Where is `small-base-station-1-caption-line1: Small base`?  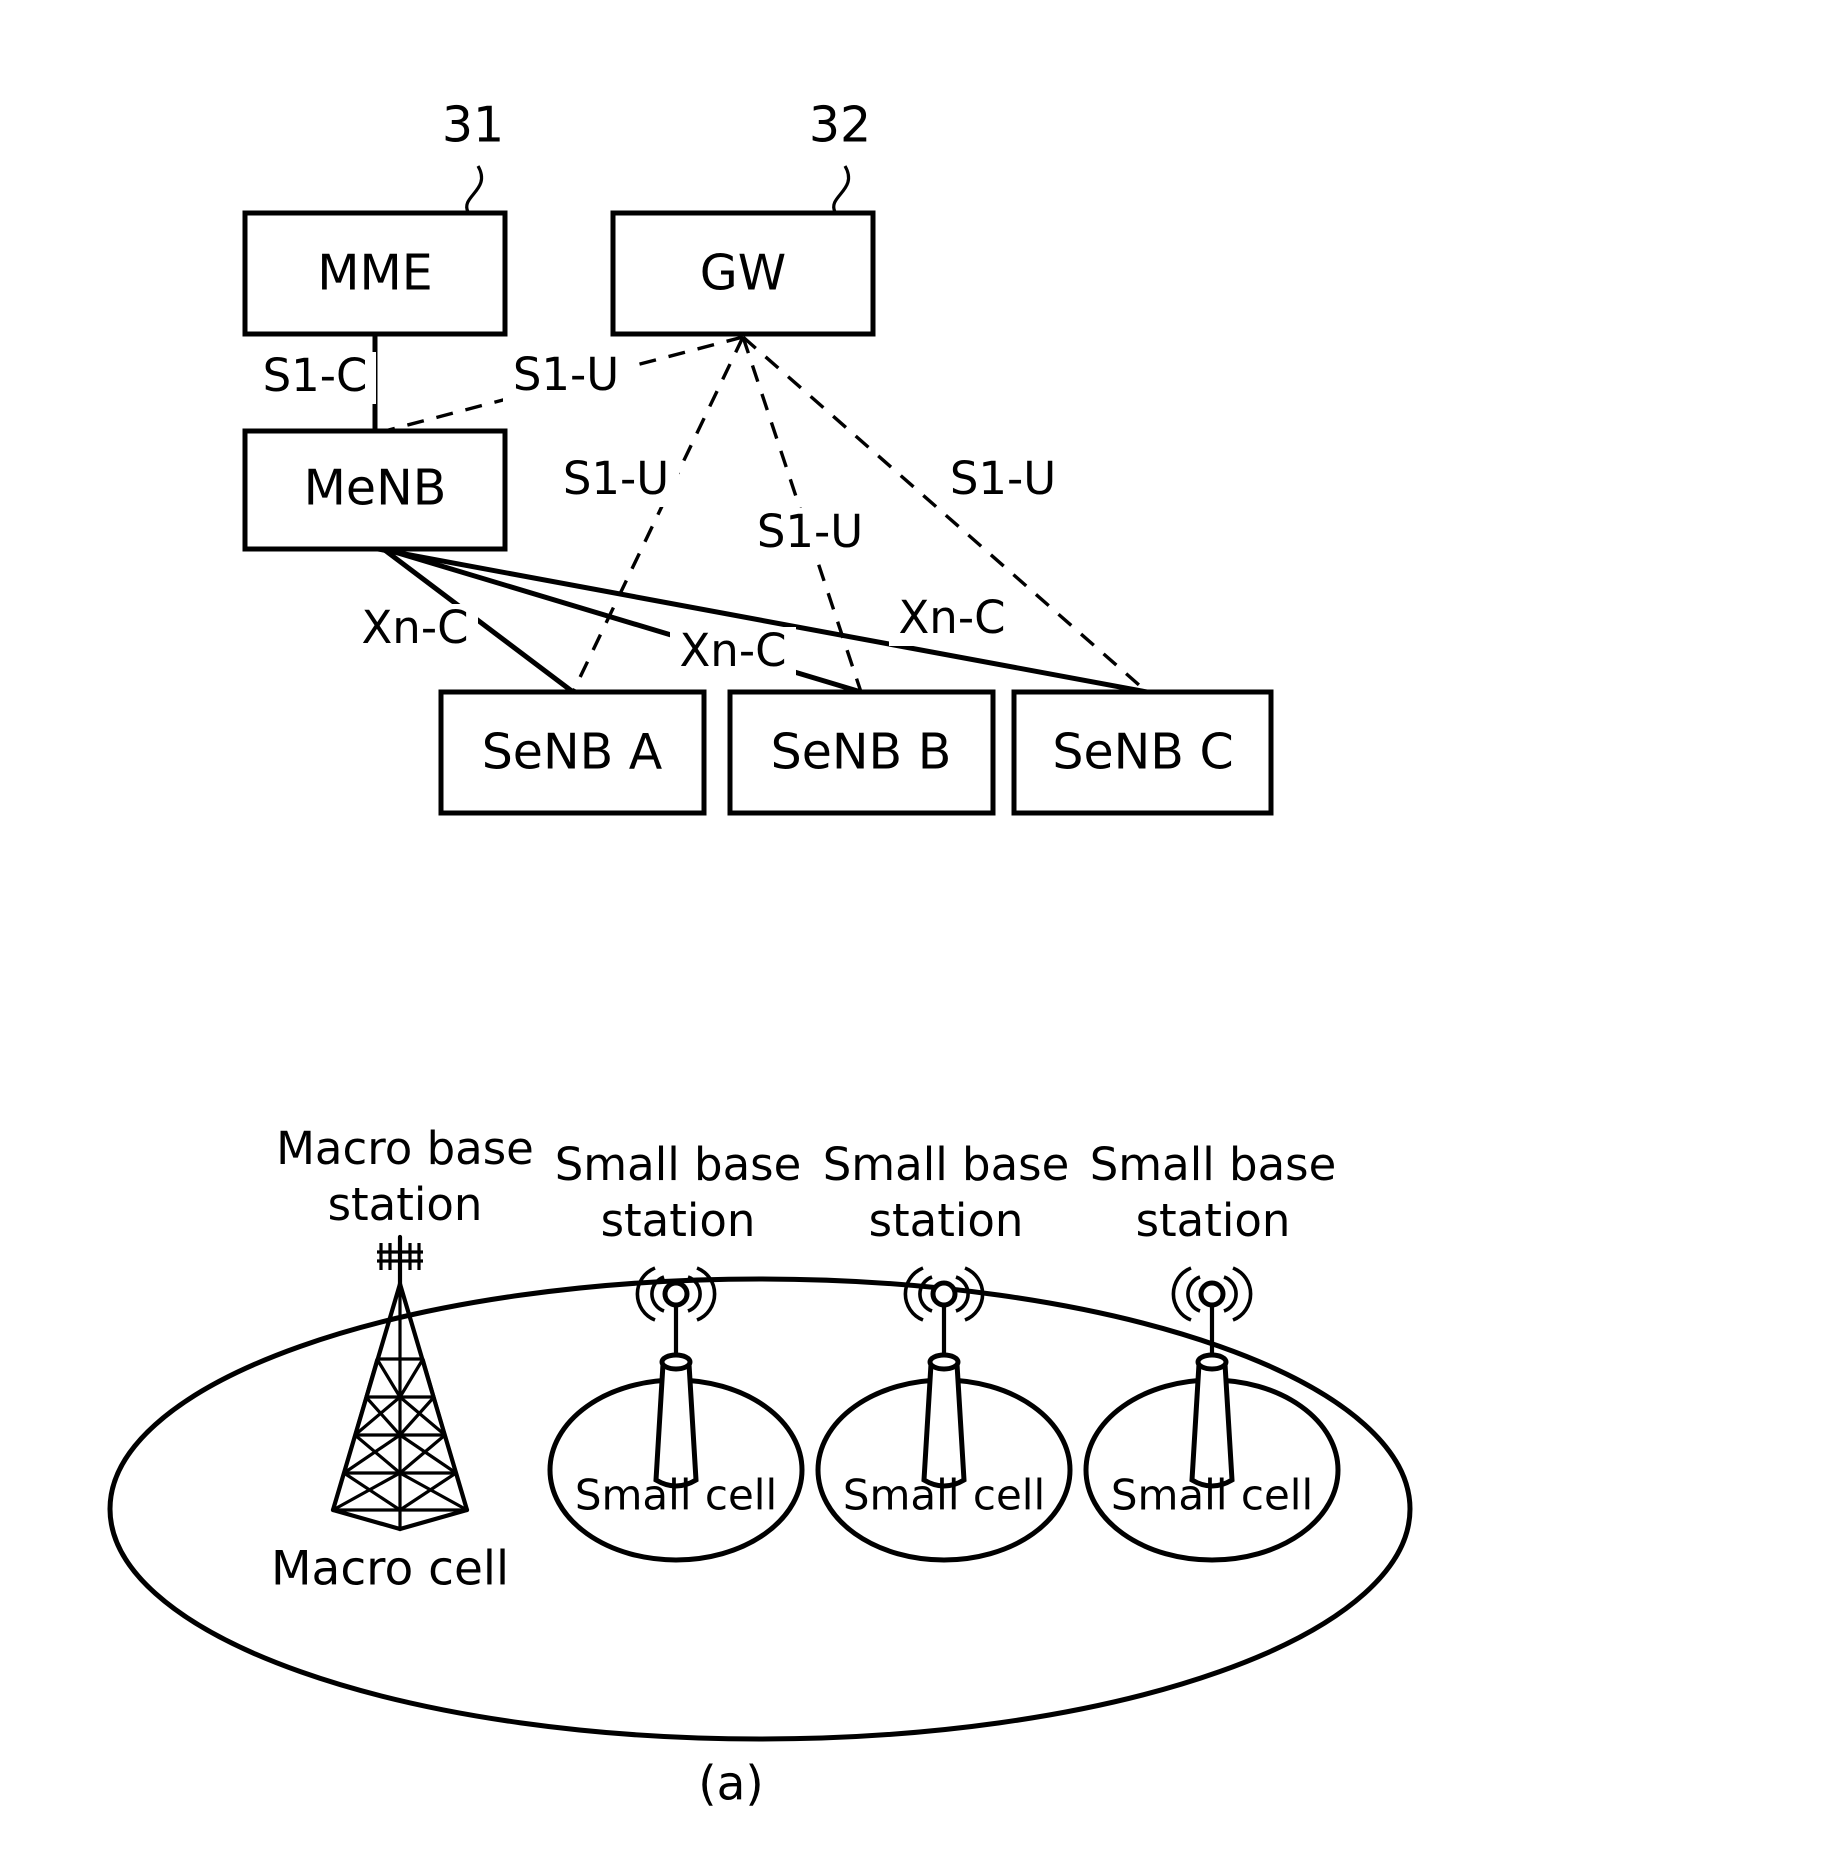 small-base-station-1-caption-line1: Small base is located at coordinates (678, 1164).